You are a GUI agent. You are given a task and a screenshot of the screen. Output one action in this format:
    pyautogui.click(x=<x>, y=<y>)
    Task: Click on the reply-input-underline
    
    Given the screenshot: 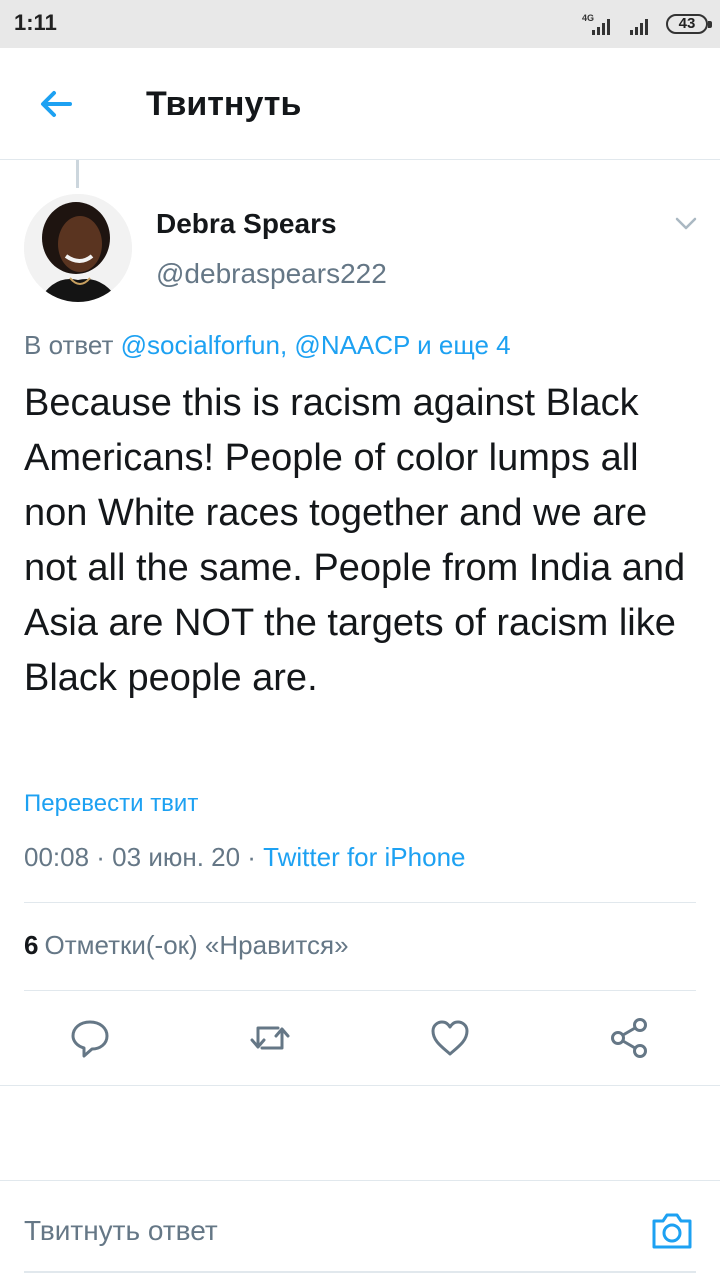 What is the action you would take?
    pyautogui.click(x=360, y=1272)
    